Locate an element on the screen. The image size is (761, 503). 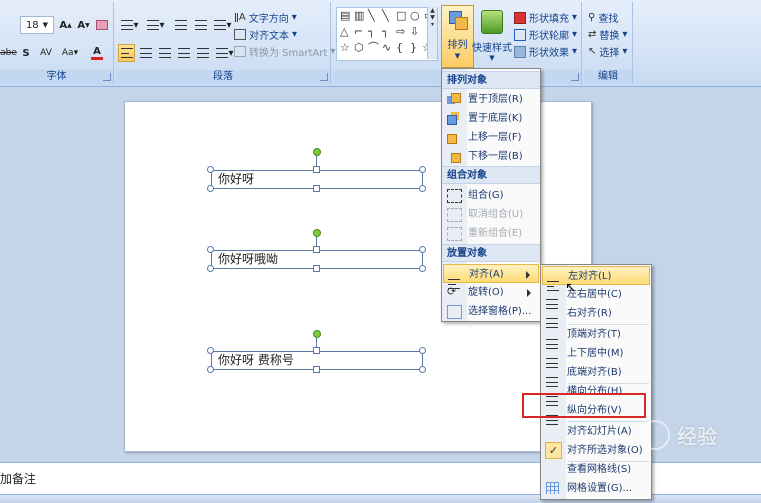
align-left-item: 左对齐(L) is located at coordinates (596, 278).